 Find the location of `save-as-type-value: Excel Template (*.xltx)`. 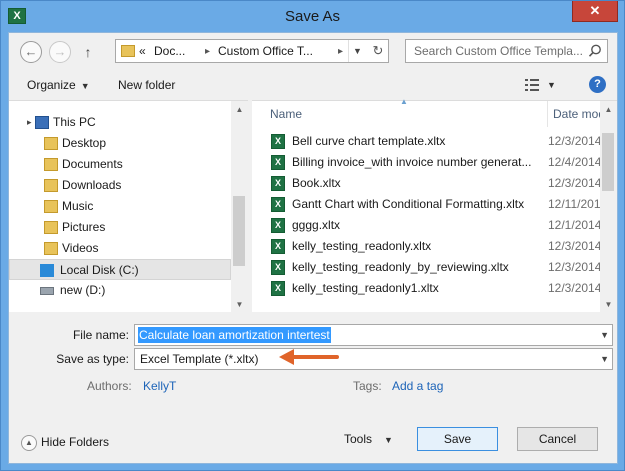

save-as-type-value: Excel Template (*.xltx) is located at coordinates (199, 359).